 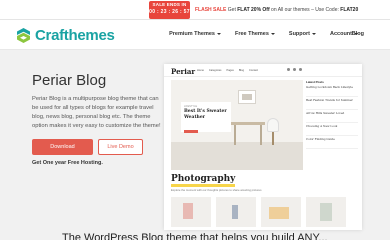 What do you see at coordinates (169, 4) in the screenshot?
I see `sale-ends-label: SALE ENDS IN` at bounding box center [169, 4].